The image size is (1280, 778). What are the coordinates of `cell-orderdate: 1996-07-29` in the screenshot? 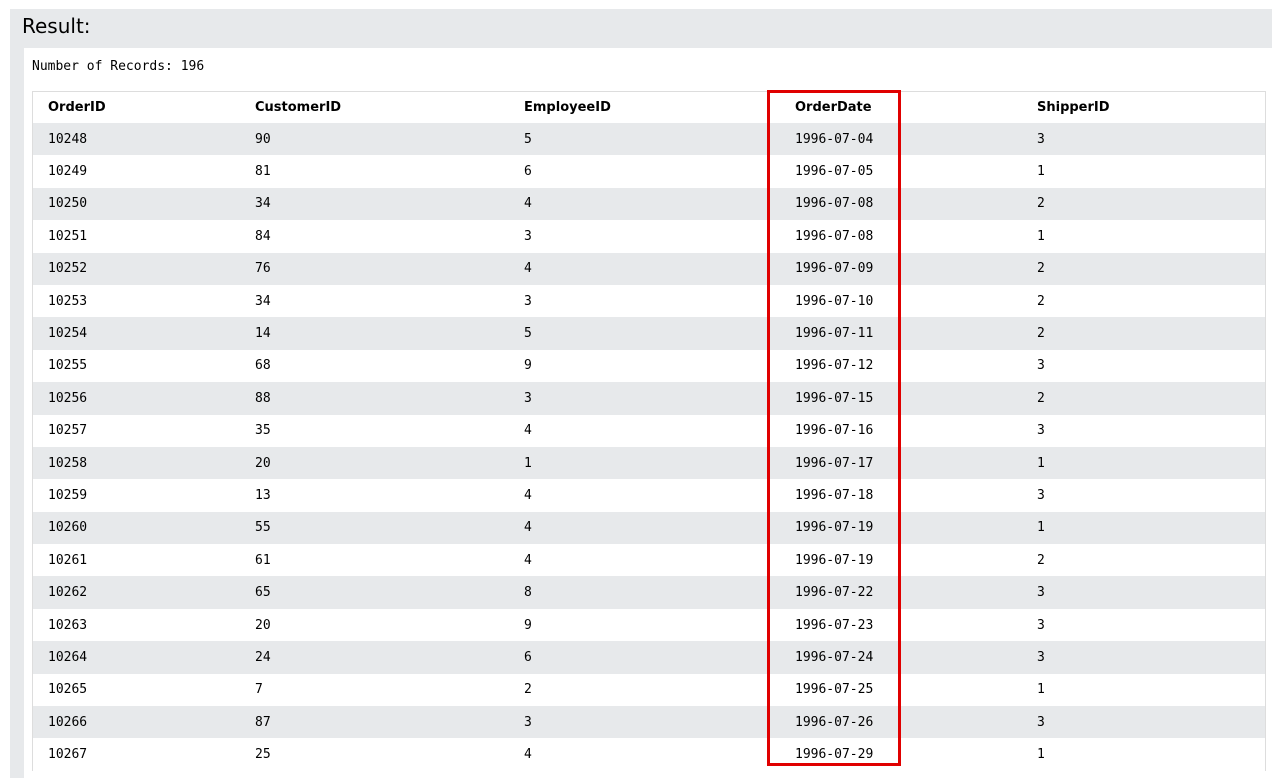 It's located at (834, 755).